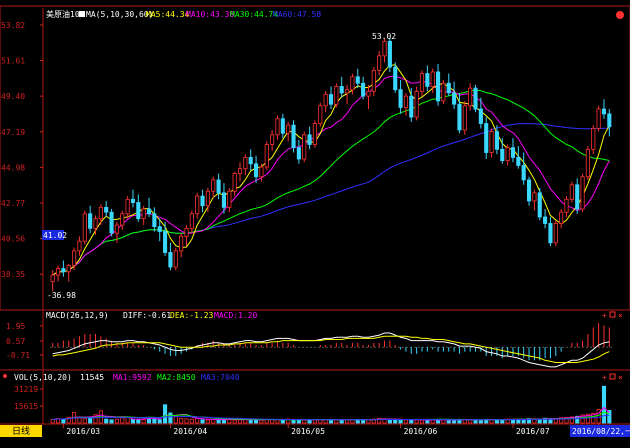  I want to click on vol-marker-icon, so click(5, 376).